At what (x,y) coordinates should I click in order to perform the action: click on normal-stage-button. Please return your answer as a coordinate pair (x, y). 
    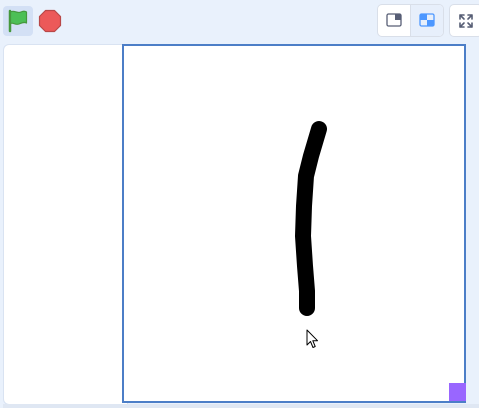
    Looking at the image, I should click on (427, 20).